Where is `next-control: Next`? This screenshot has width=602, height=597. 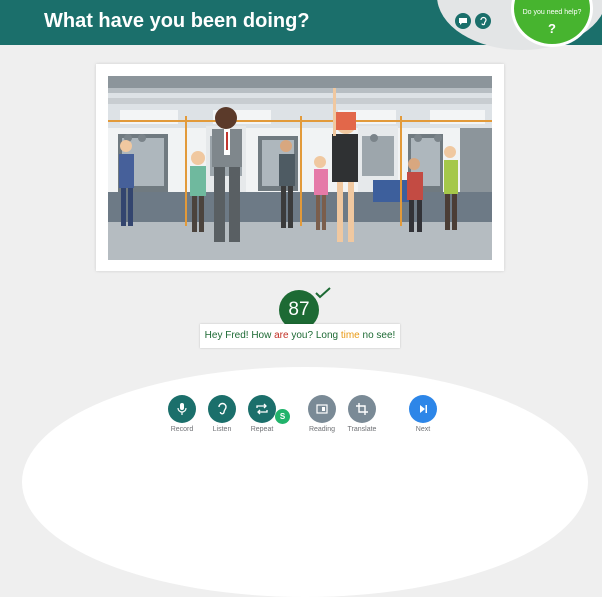 next-control: Next is located at coordinates (423, 414).